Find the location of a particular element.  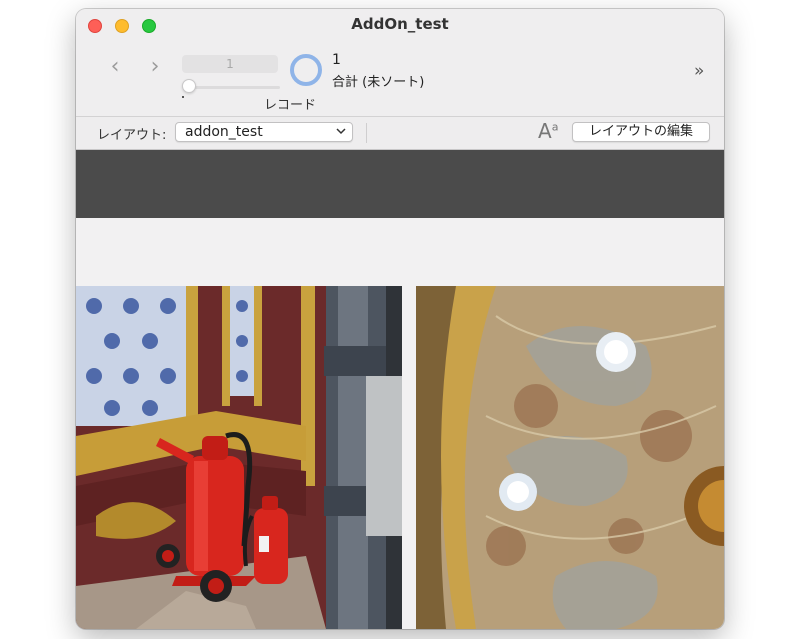

record-slider-knob is located at coordinates (189, 86).